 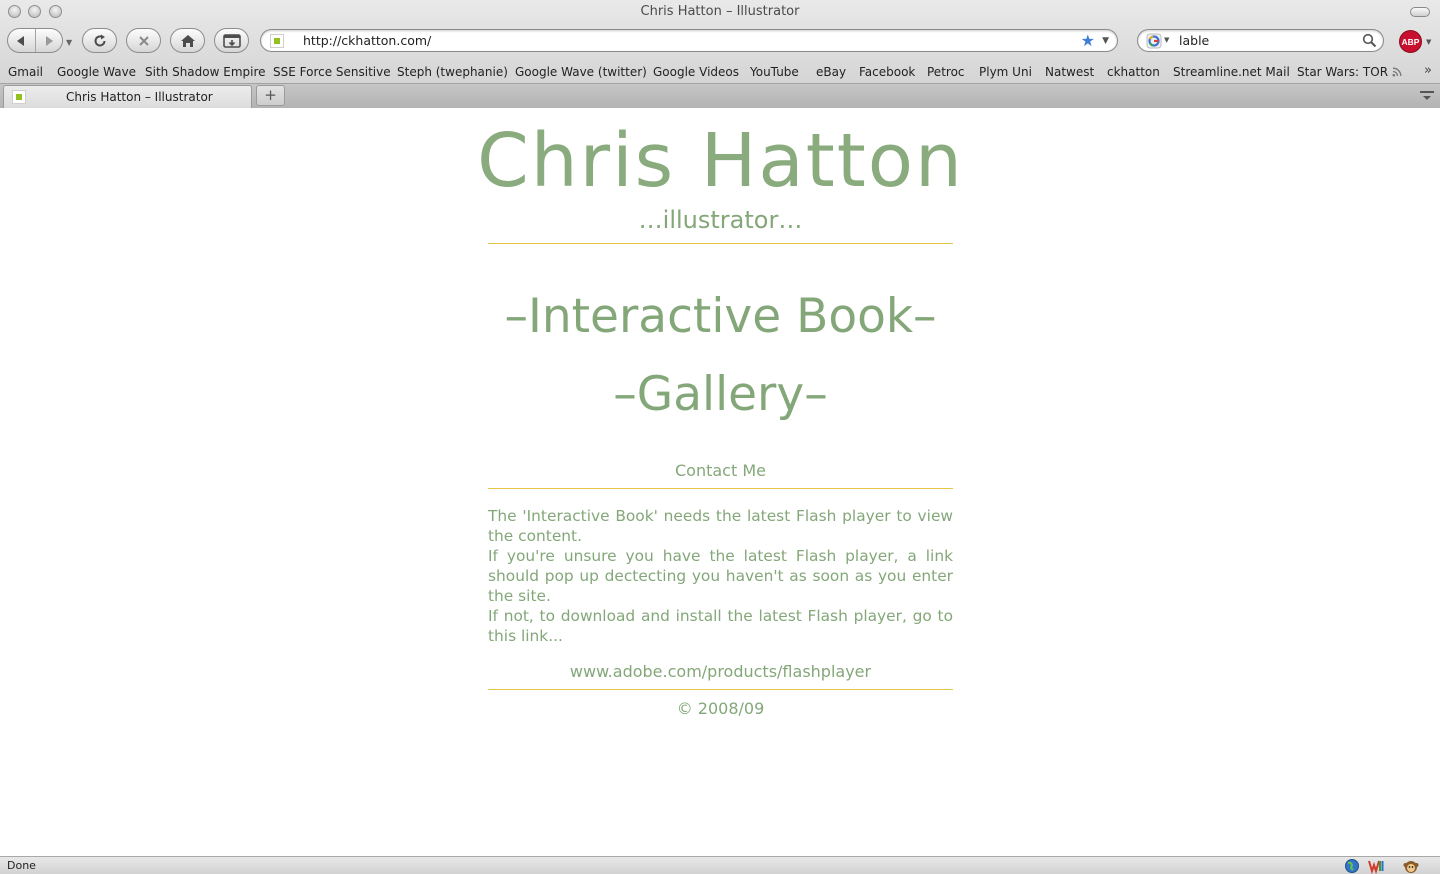 What do you see at coordinates (1376, 866) in the screenshot?
I see `w3c-validator-icon` at bounding box center [1376, 866].